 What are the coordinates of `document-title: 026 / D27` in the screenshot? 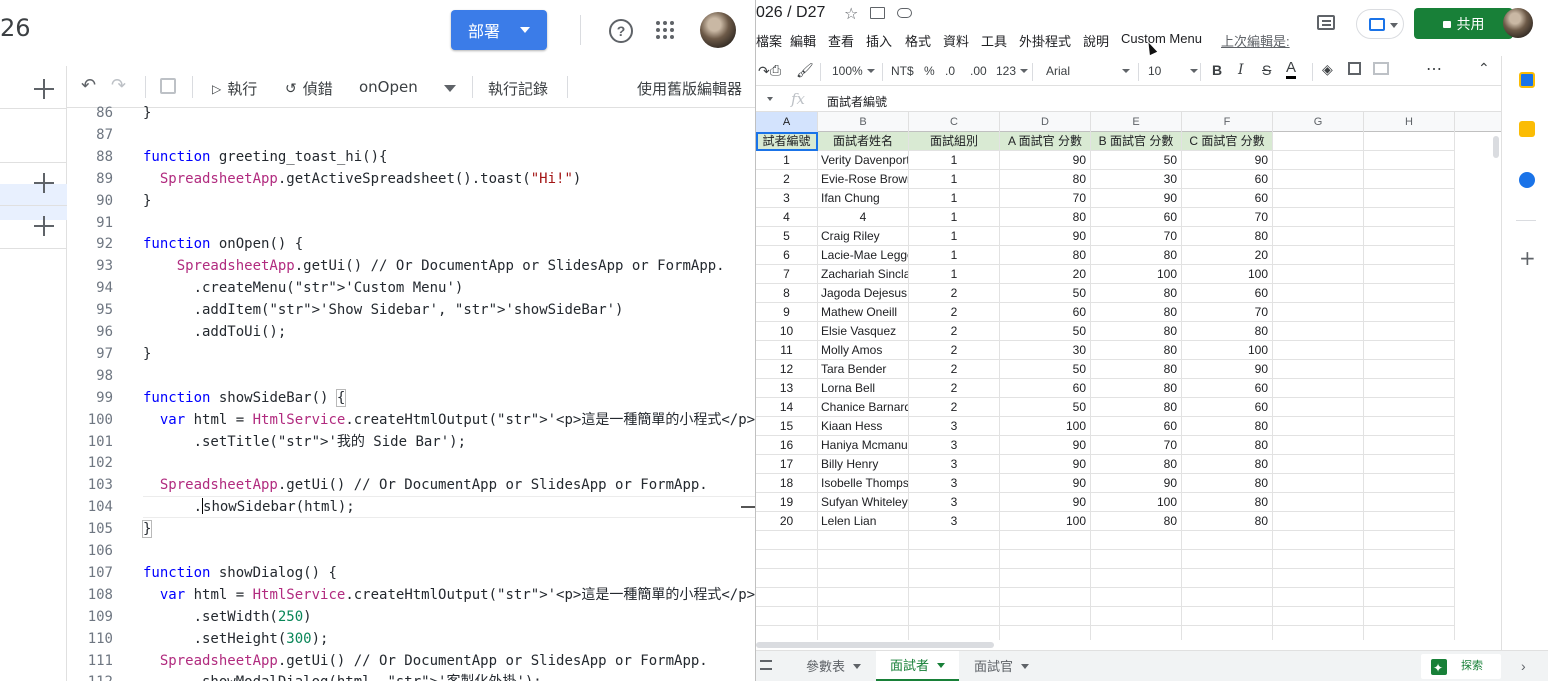 It's located at (790, 13).